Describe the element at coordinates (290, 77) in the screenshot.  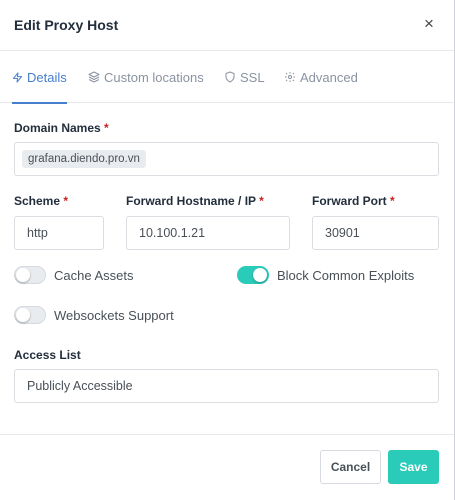
I see `gear-icon` at that location.